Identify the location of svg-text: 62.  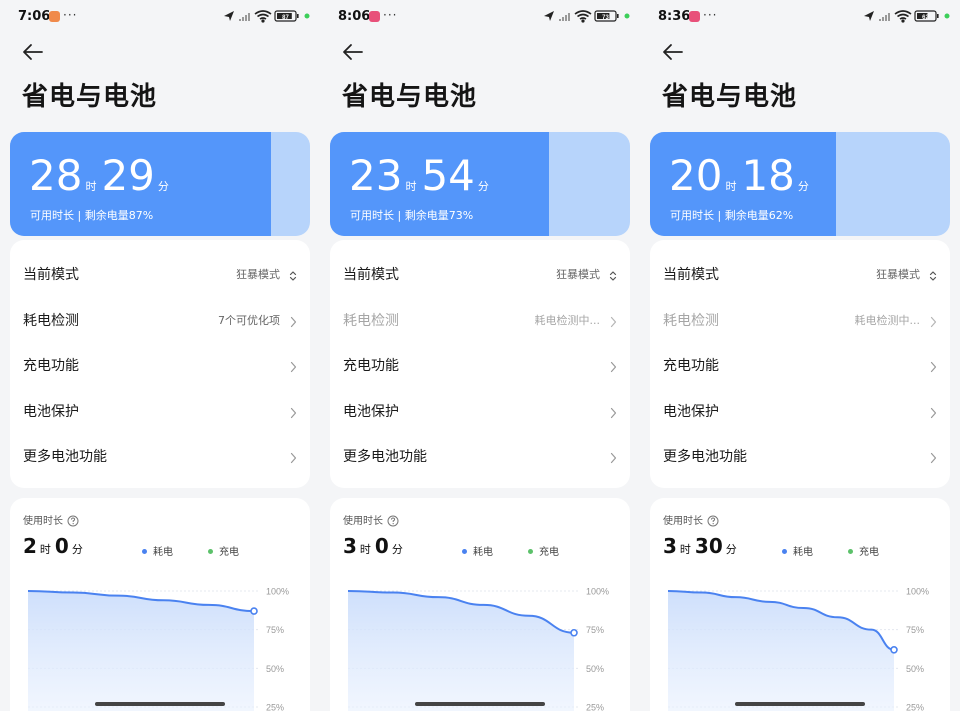
(925, 18).